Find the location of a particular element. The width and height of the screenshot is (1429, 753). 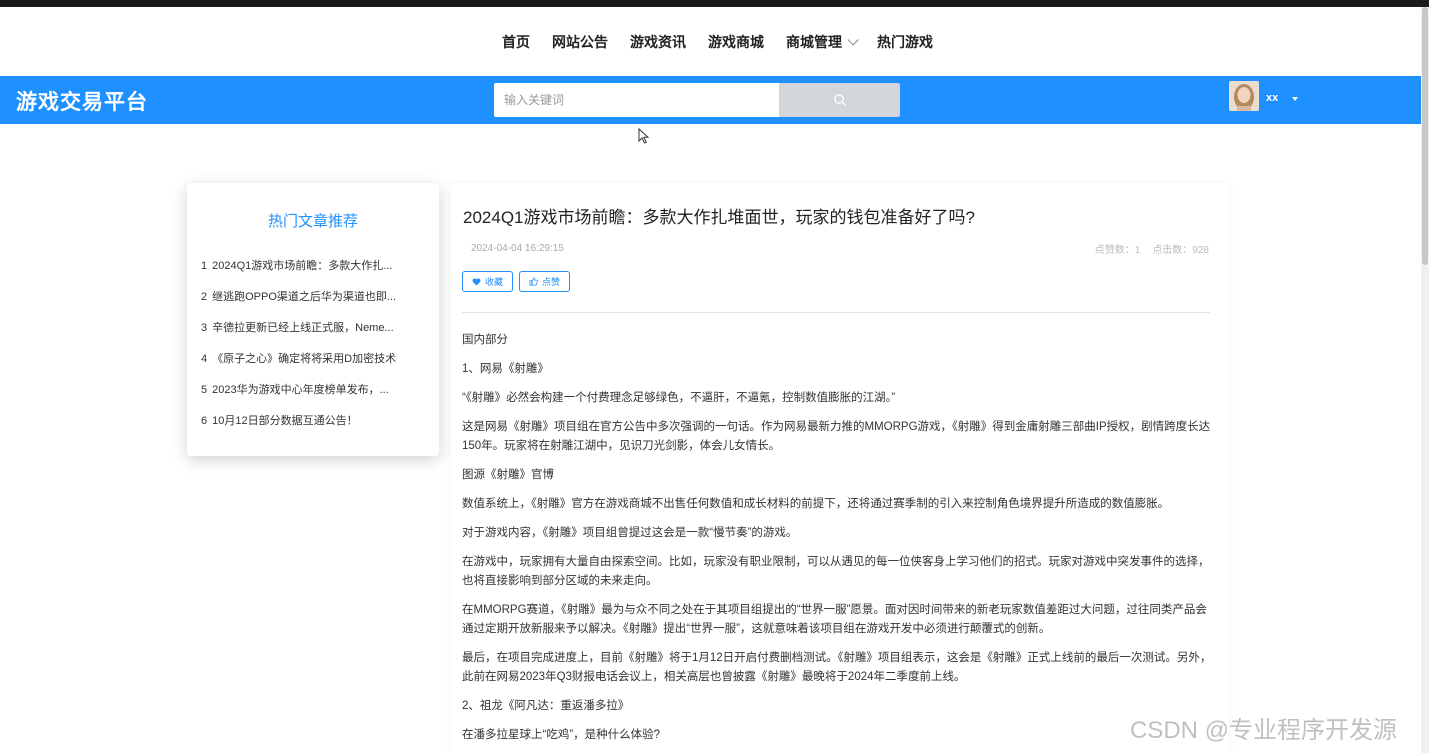

hot-article-number: 5 is located at coordinates (204, 390).